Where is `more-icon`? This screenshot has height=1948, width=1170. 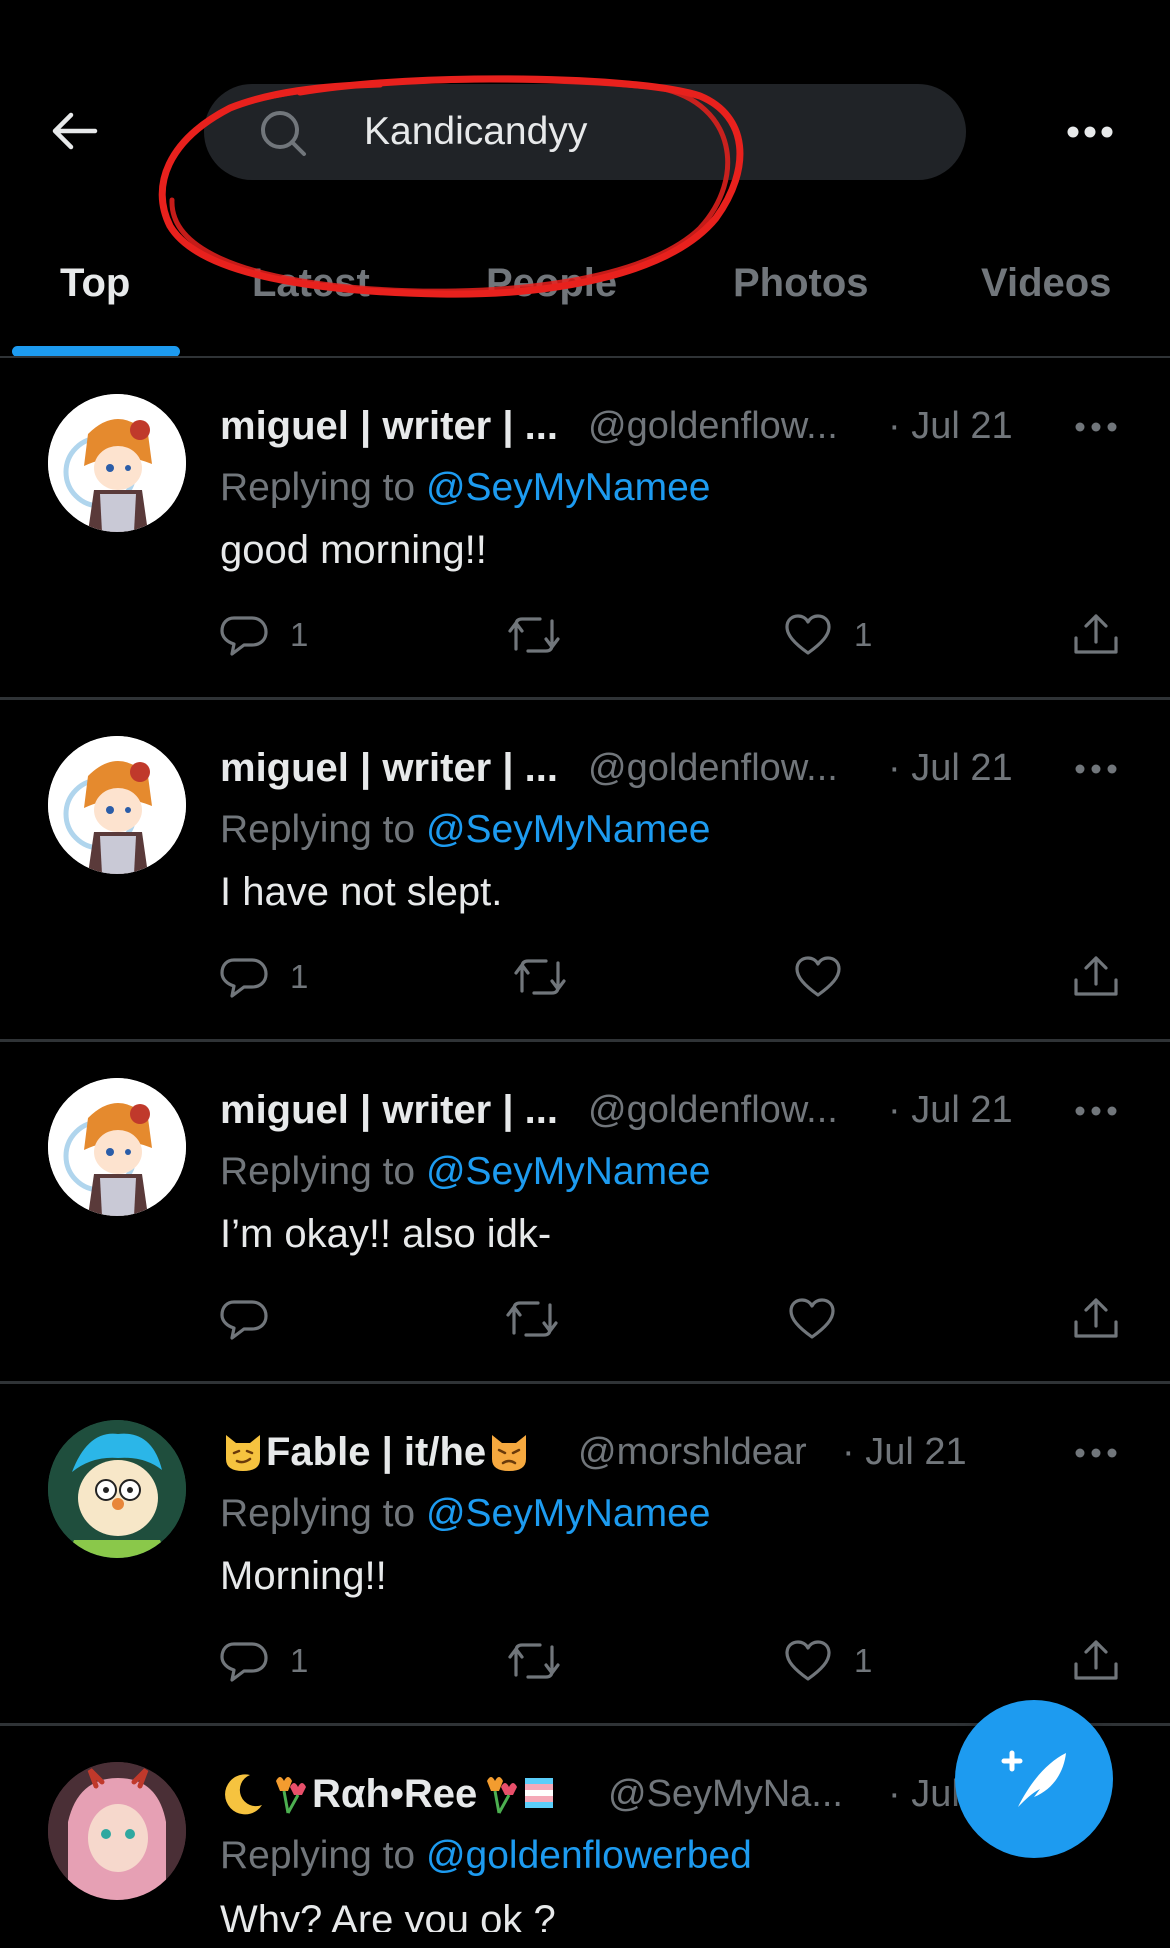
more-icon is located at coordinates (1090, 132).